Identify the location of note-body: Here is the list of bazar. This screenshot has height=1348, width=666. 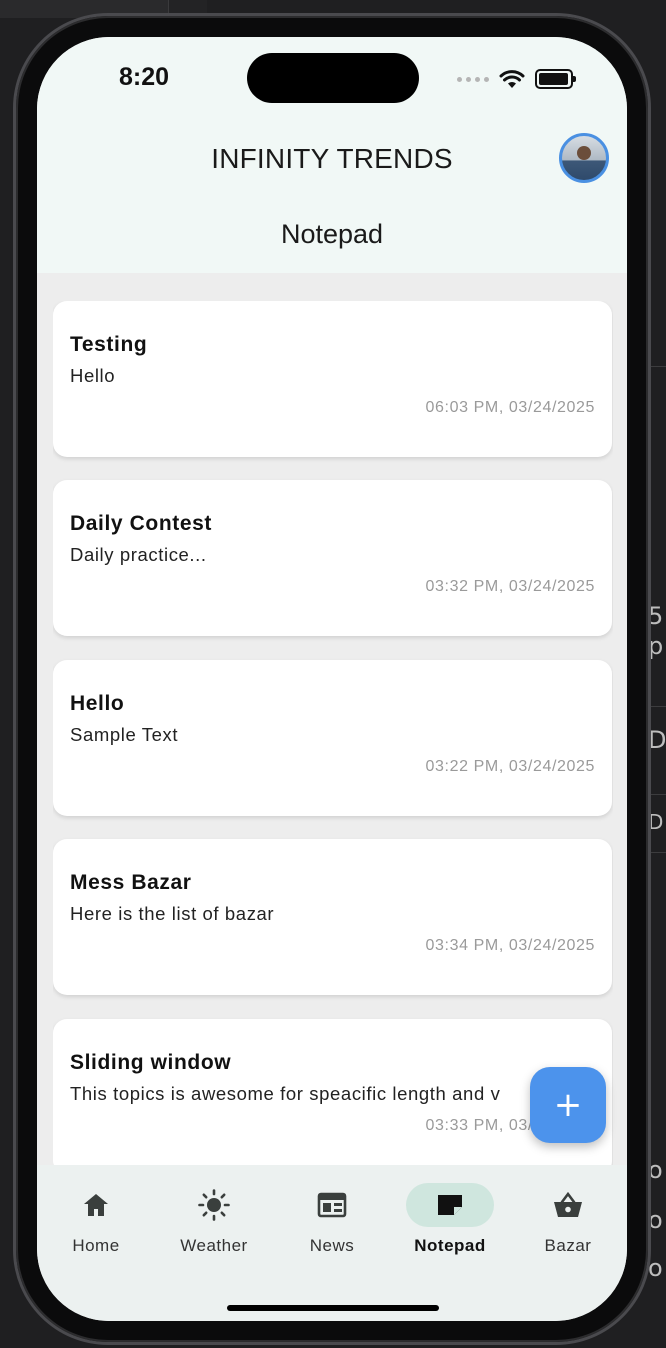
(172, 913).